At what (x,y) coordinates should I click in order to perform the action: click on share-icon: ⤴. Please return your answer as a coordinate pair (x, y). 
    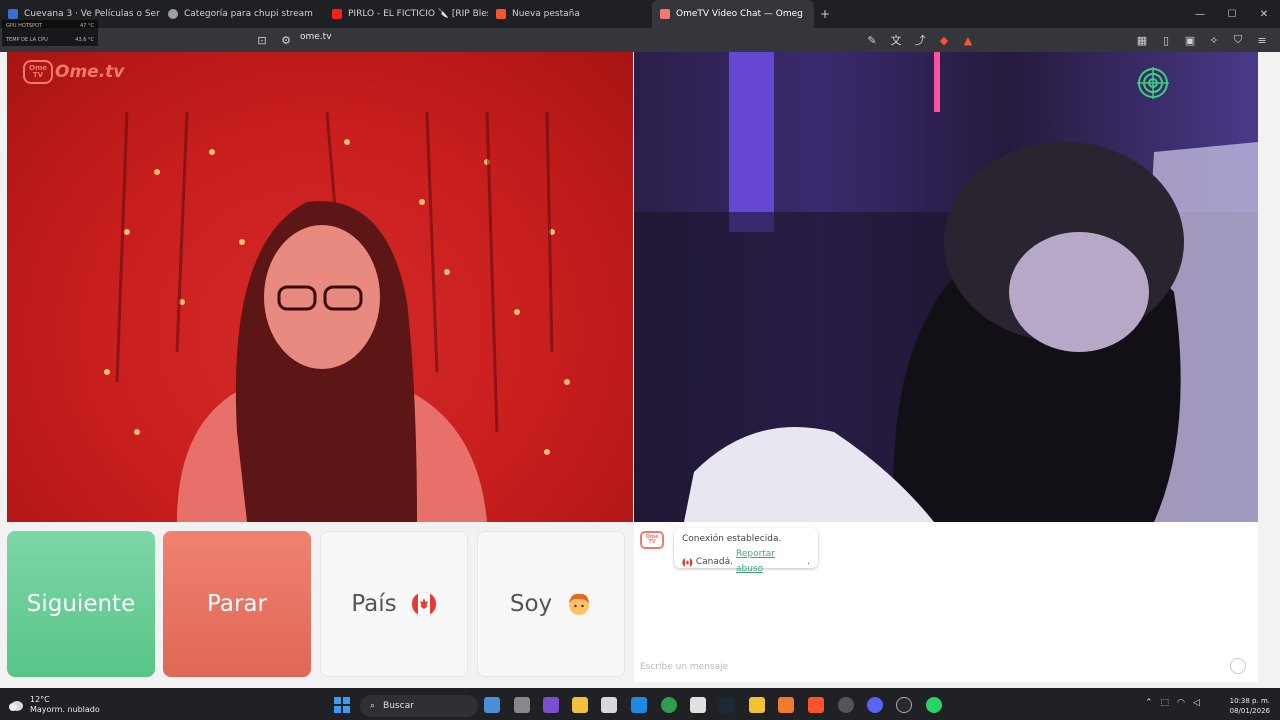
    Looking at the image, I should click on (920, 40).